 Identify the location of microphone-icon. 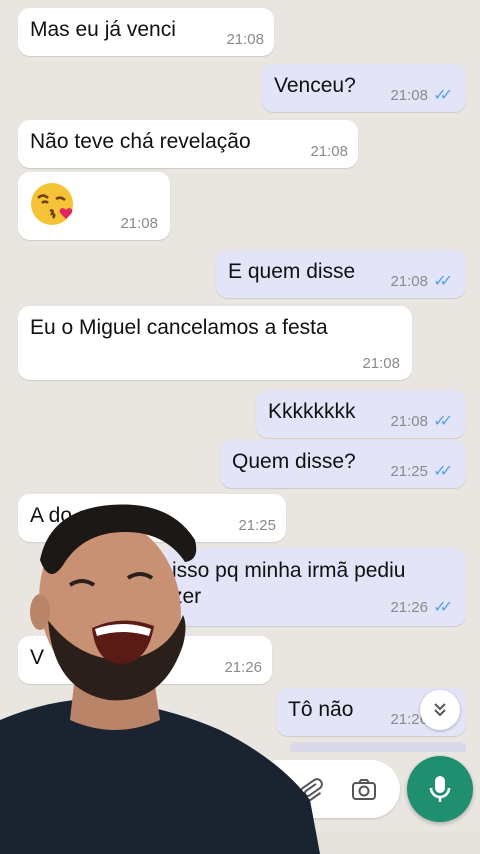
(440, 789).